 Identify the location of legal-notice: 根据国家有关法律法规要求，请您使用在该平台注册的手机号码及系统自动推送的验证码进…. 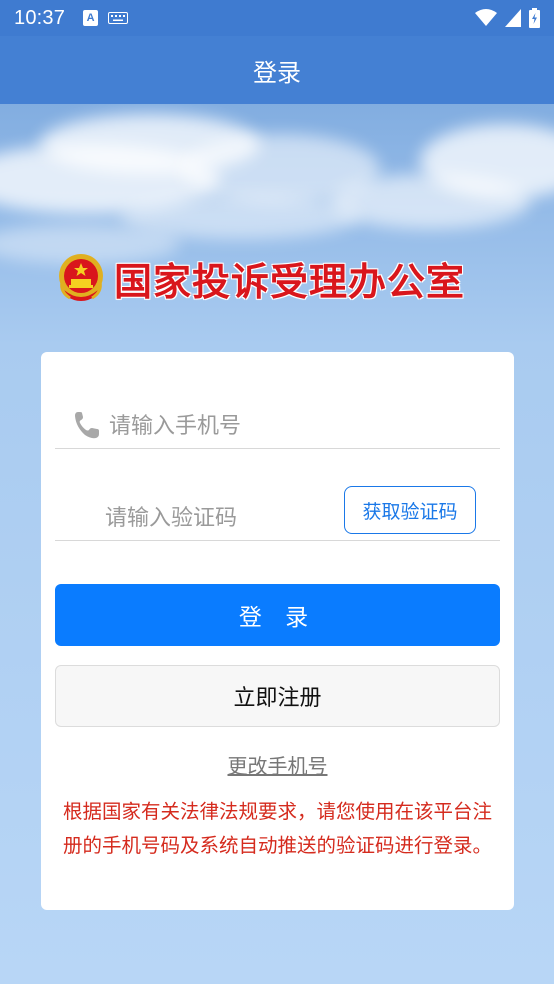
(278, 828).